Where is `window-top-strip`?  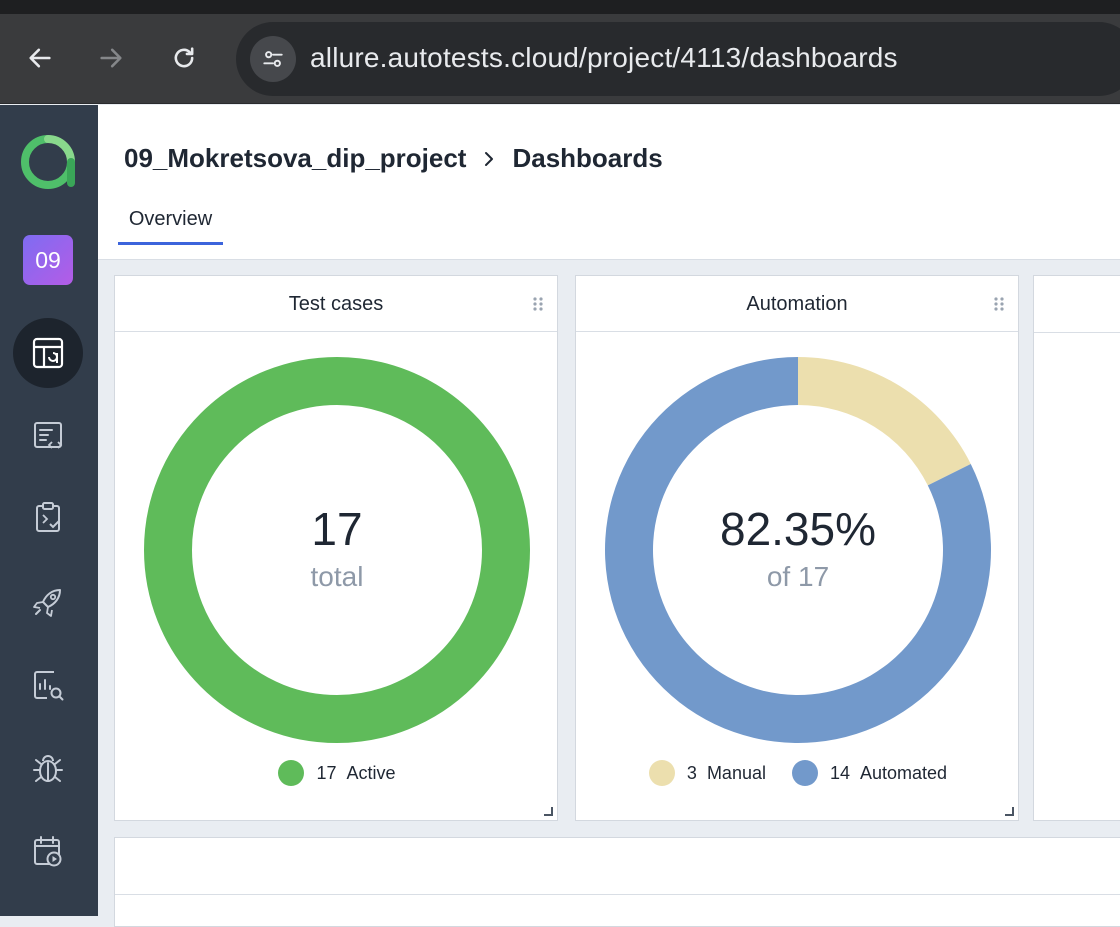
window-top-strip is located at coordinates (560, 7).